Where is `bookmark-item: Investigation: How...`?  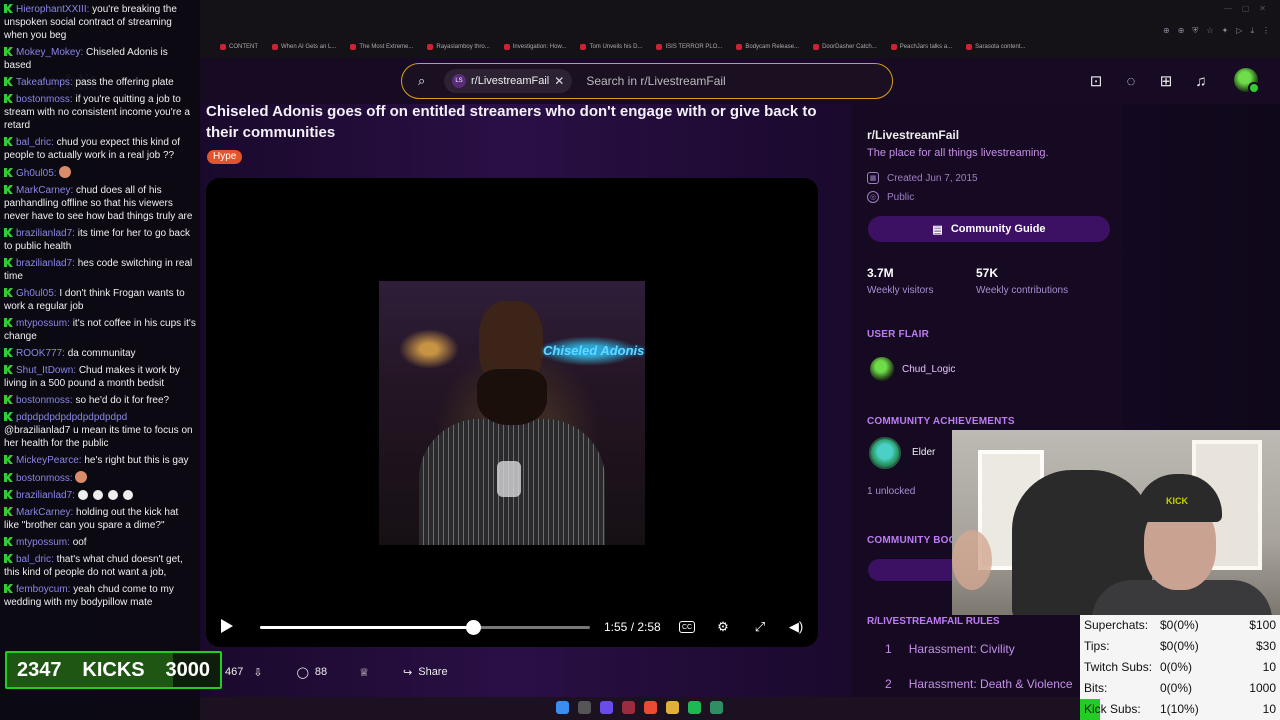
bookmark-item: Investigation: How... is located at coordinates (534, 47).